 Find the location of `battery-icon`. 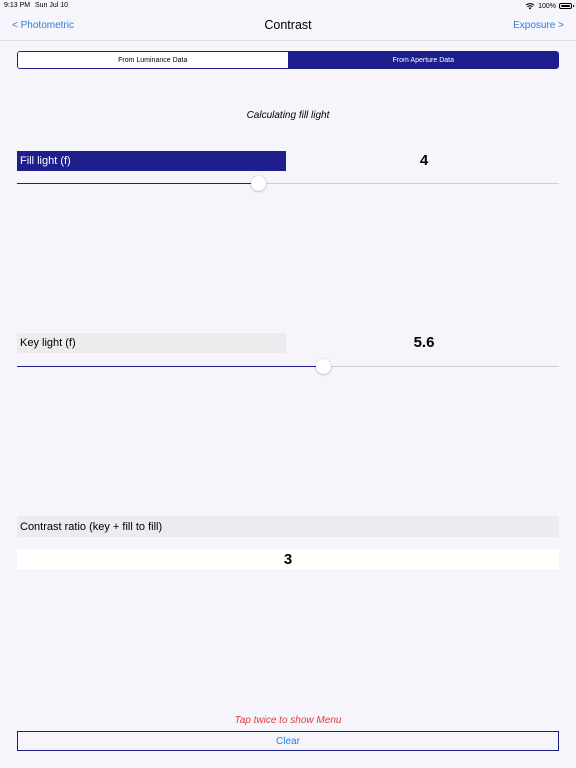

battery-icon is located at coordinates (566, 6).